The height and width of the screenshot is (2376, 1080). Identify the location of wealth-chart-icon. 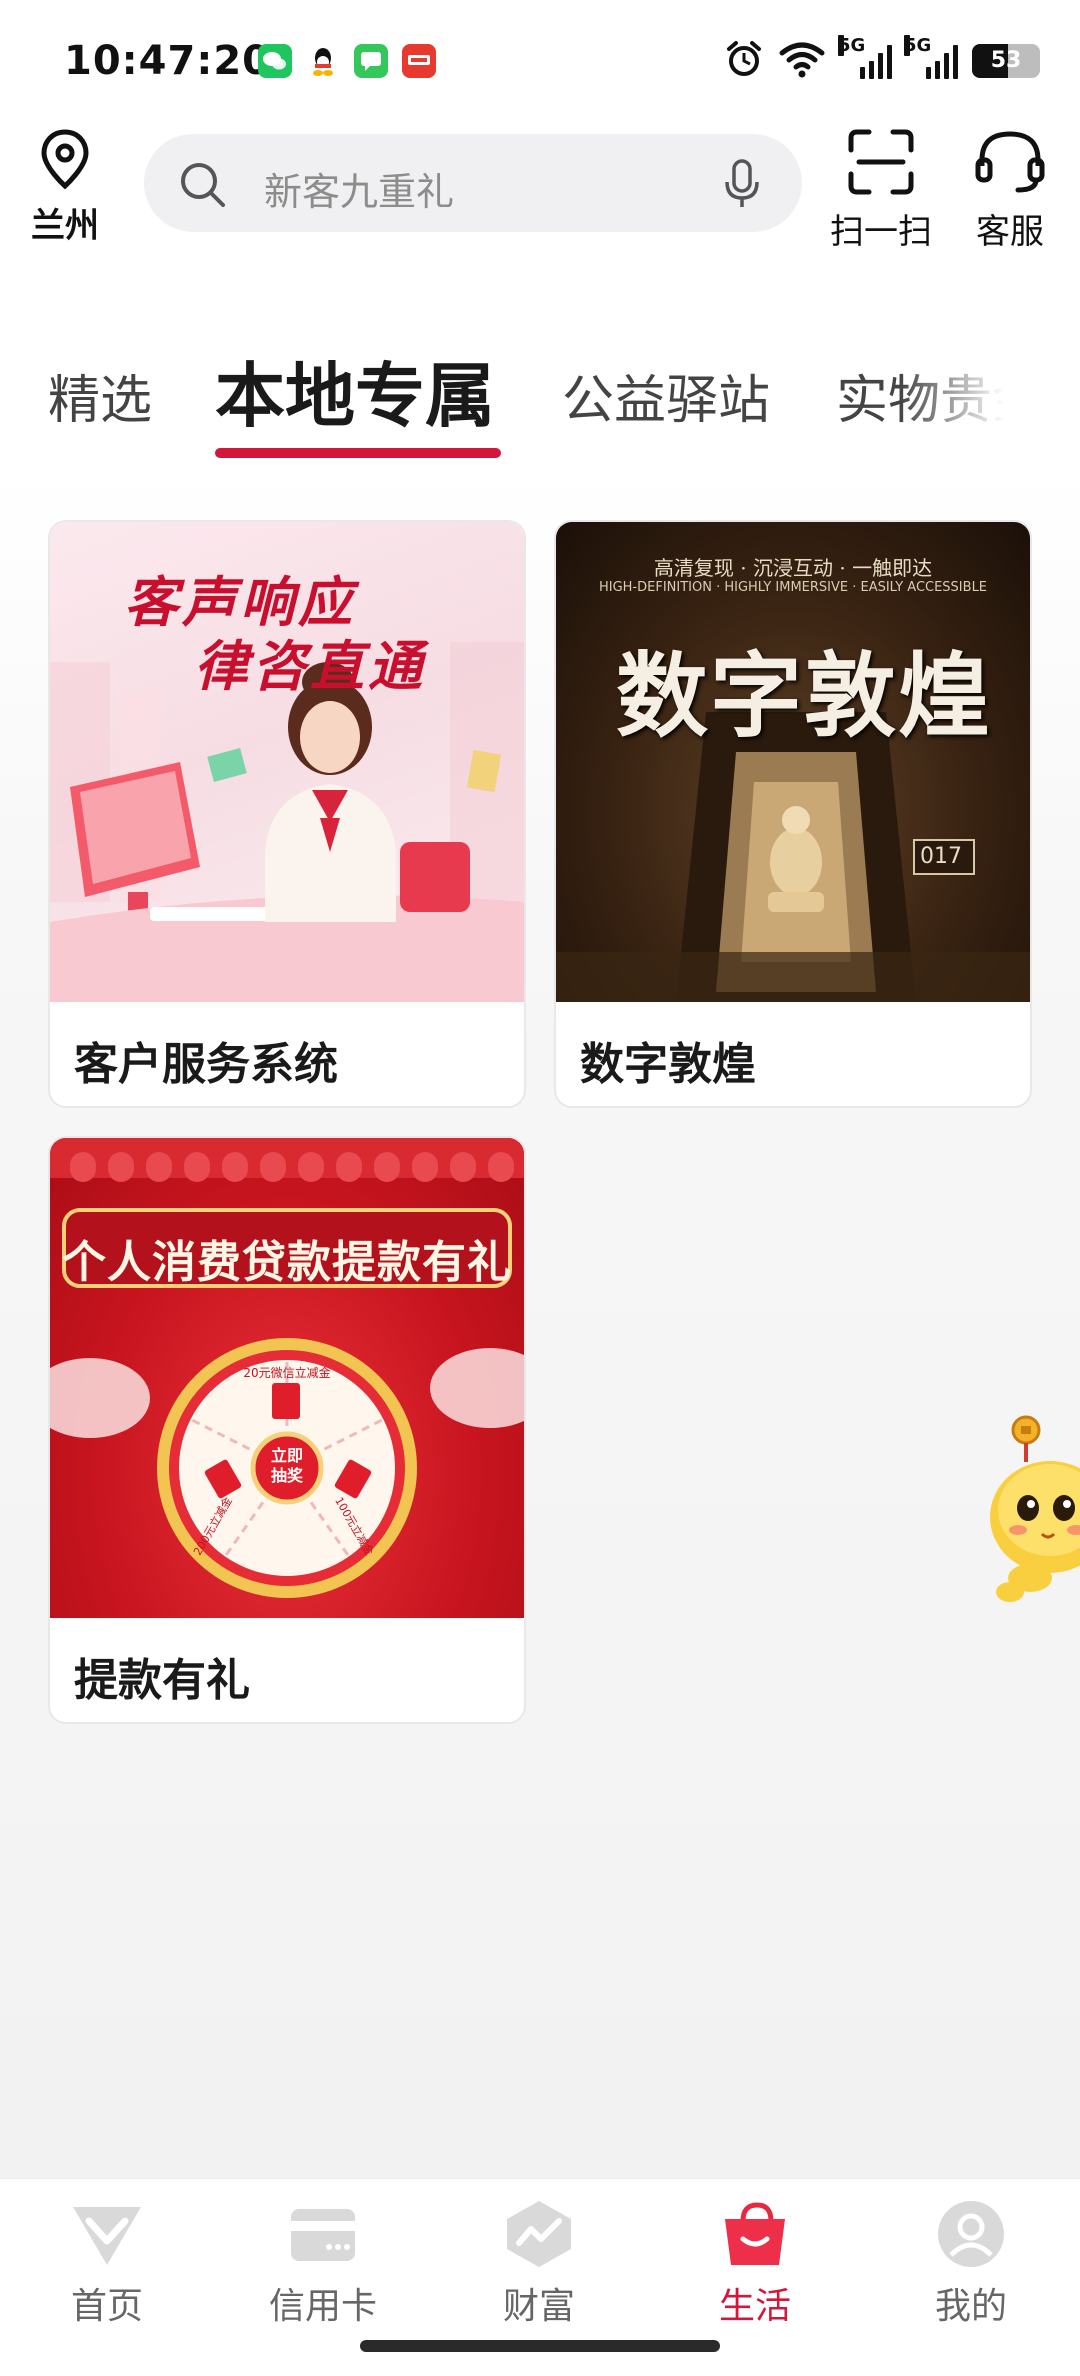
(539, 2237).